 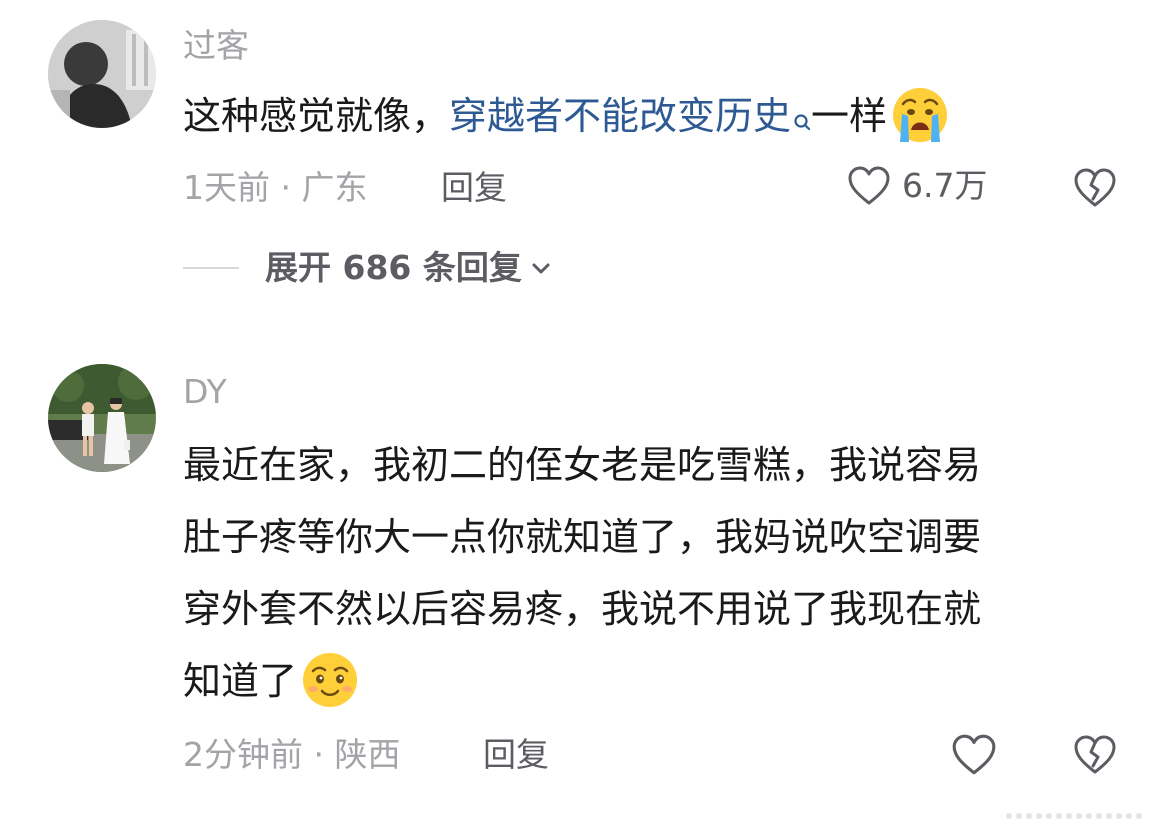 I want to click on like-count: 6.7万, so click(x=945, y=185).